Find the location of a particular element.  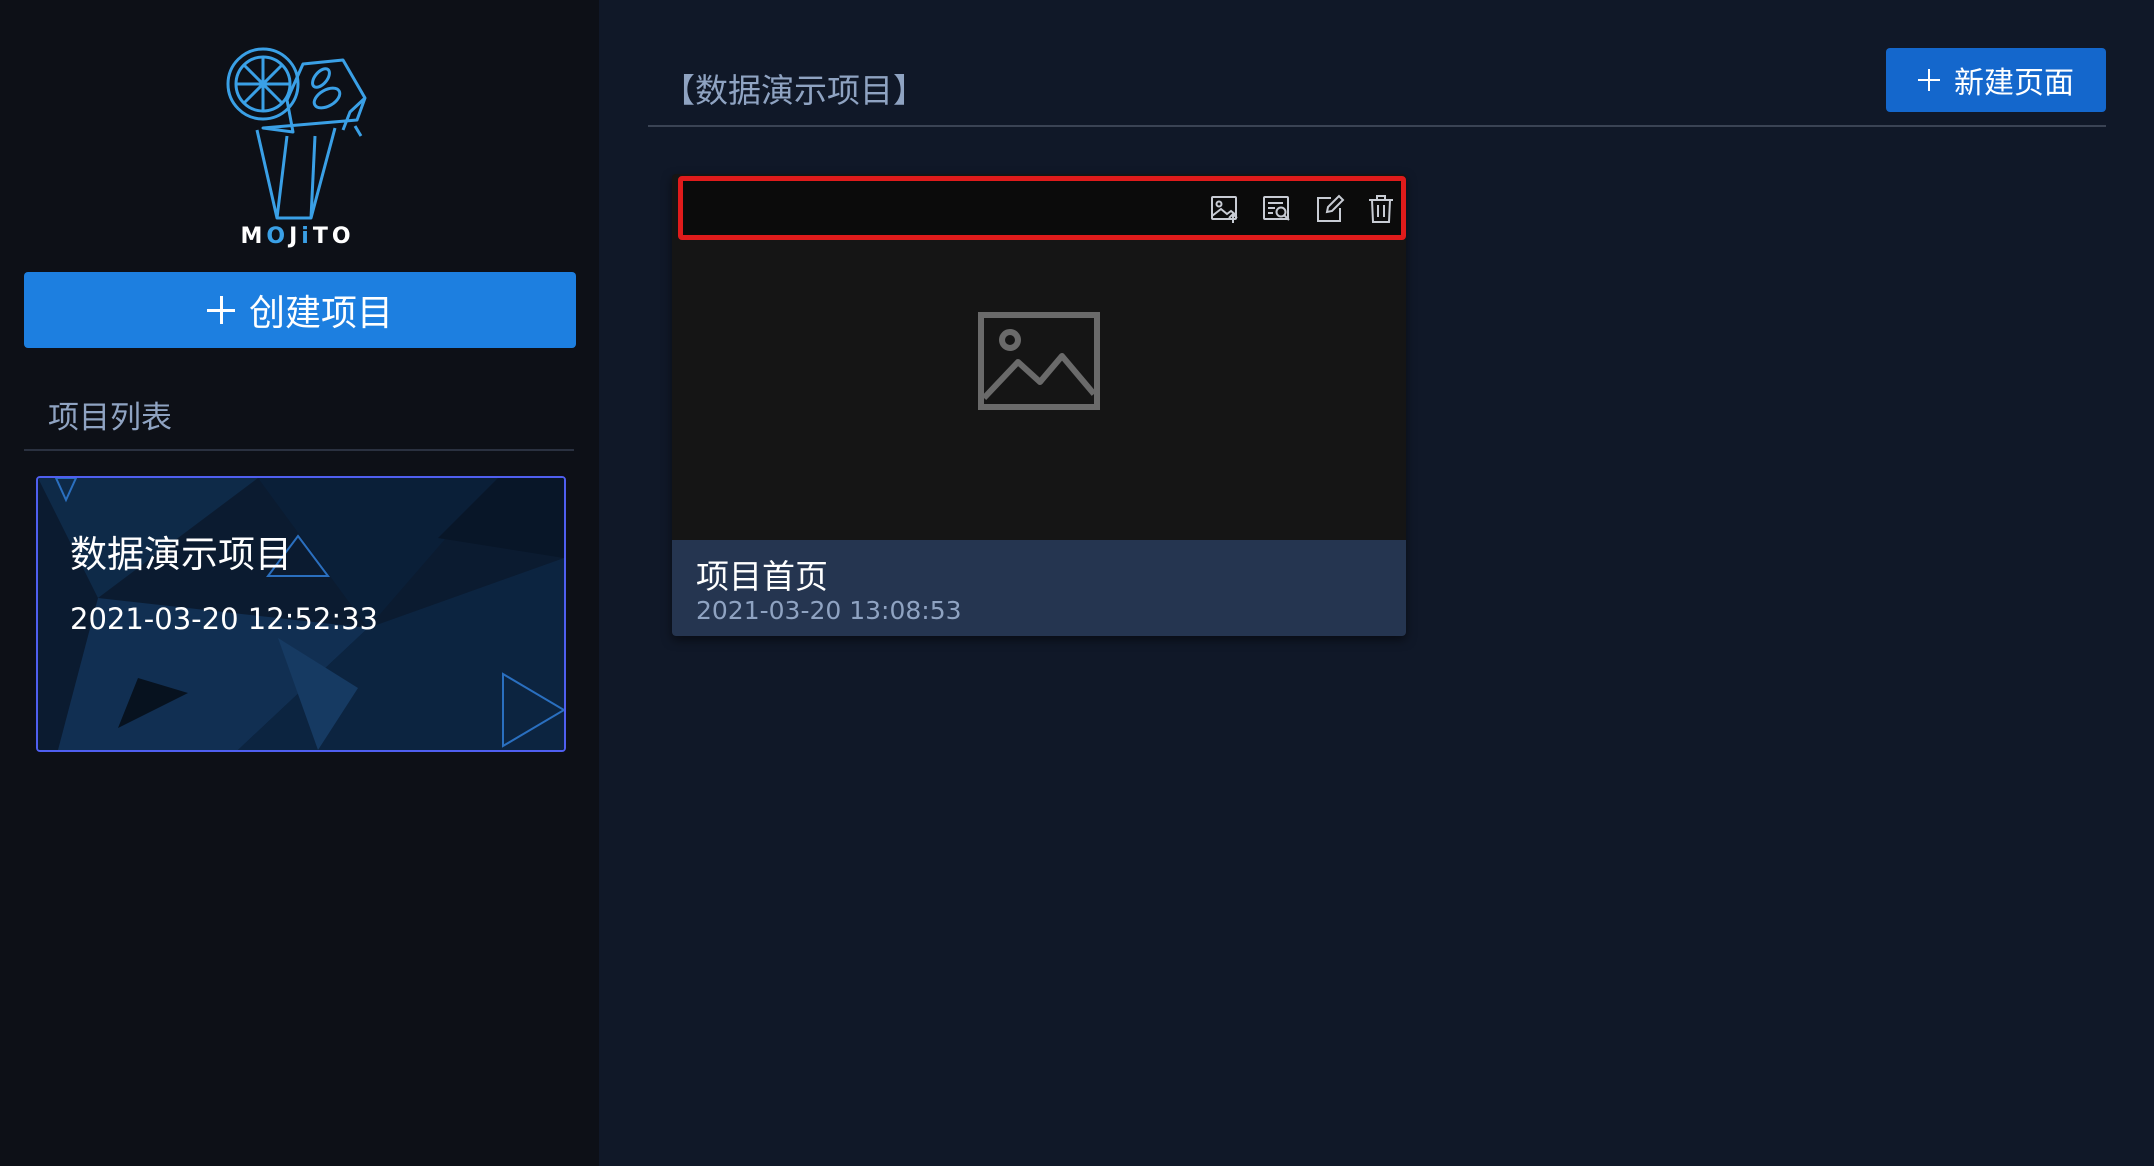

create-project-button: 创建项目 is located at coordinates (300, 310).